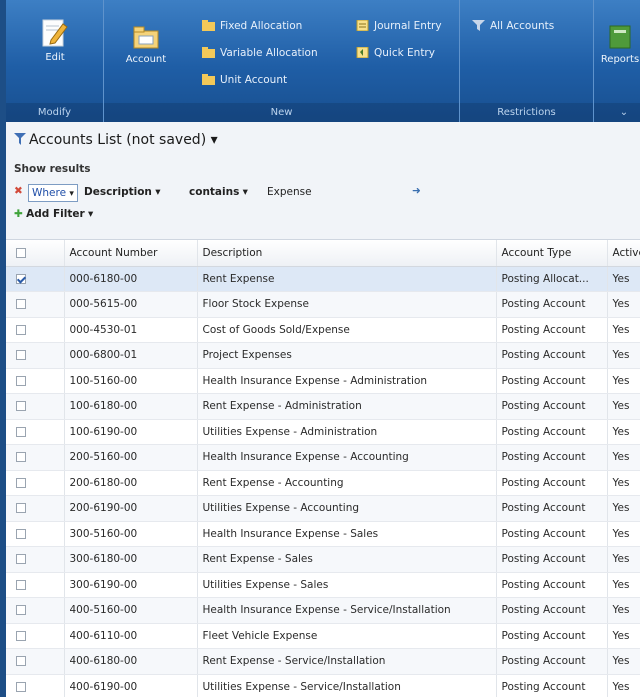  What do you see at coordinates (347, 636) in the screenshot?
I see `description-cell: Fleet Vehicle Expense` at bounding box center [347, 636].